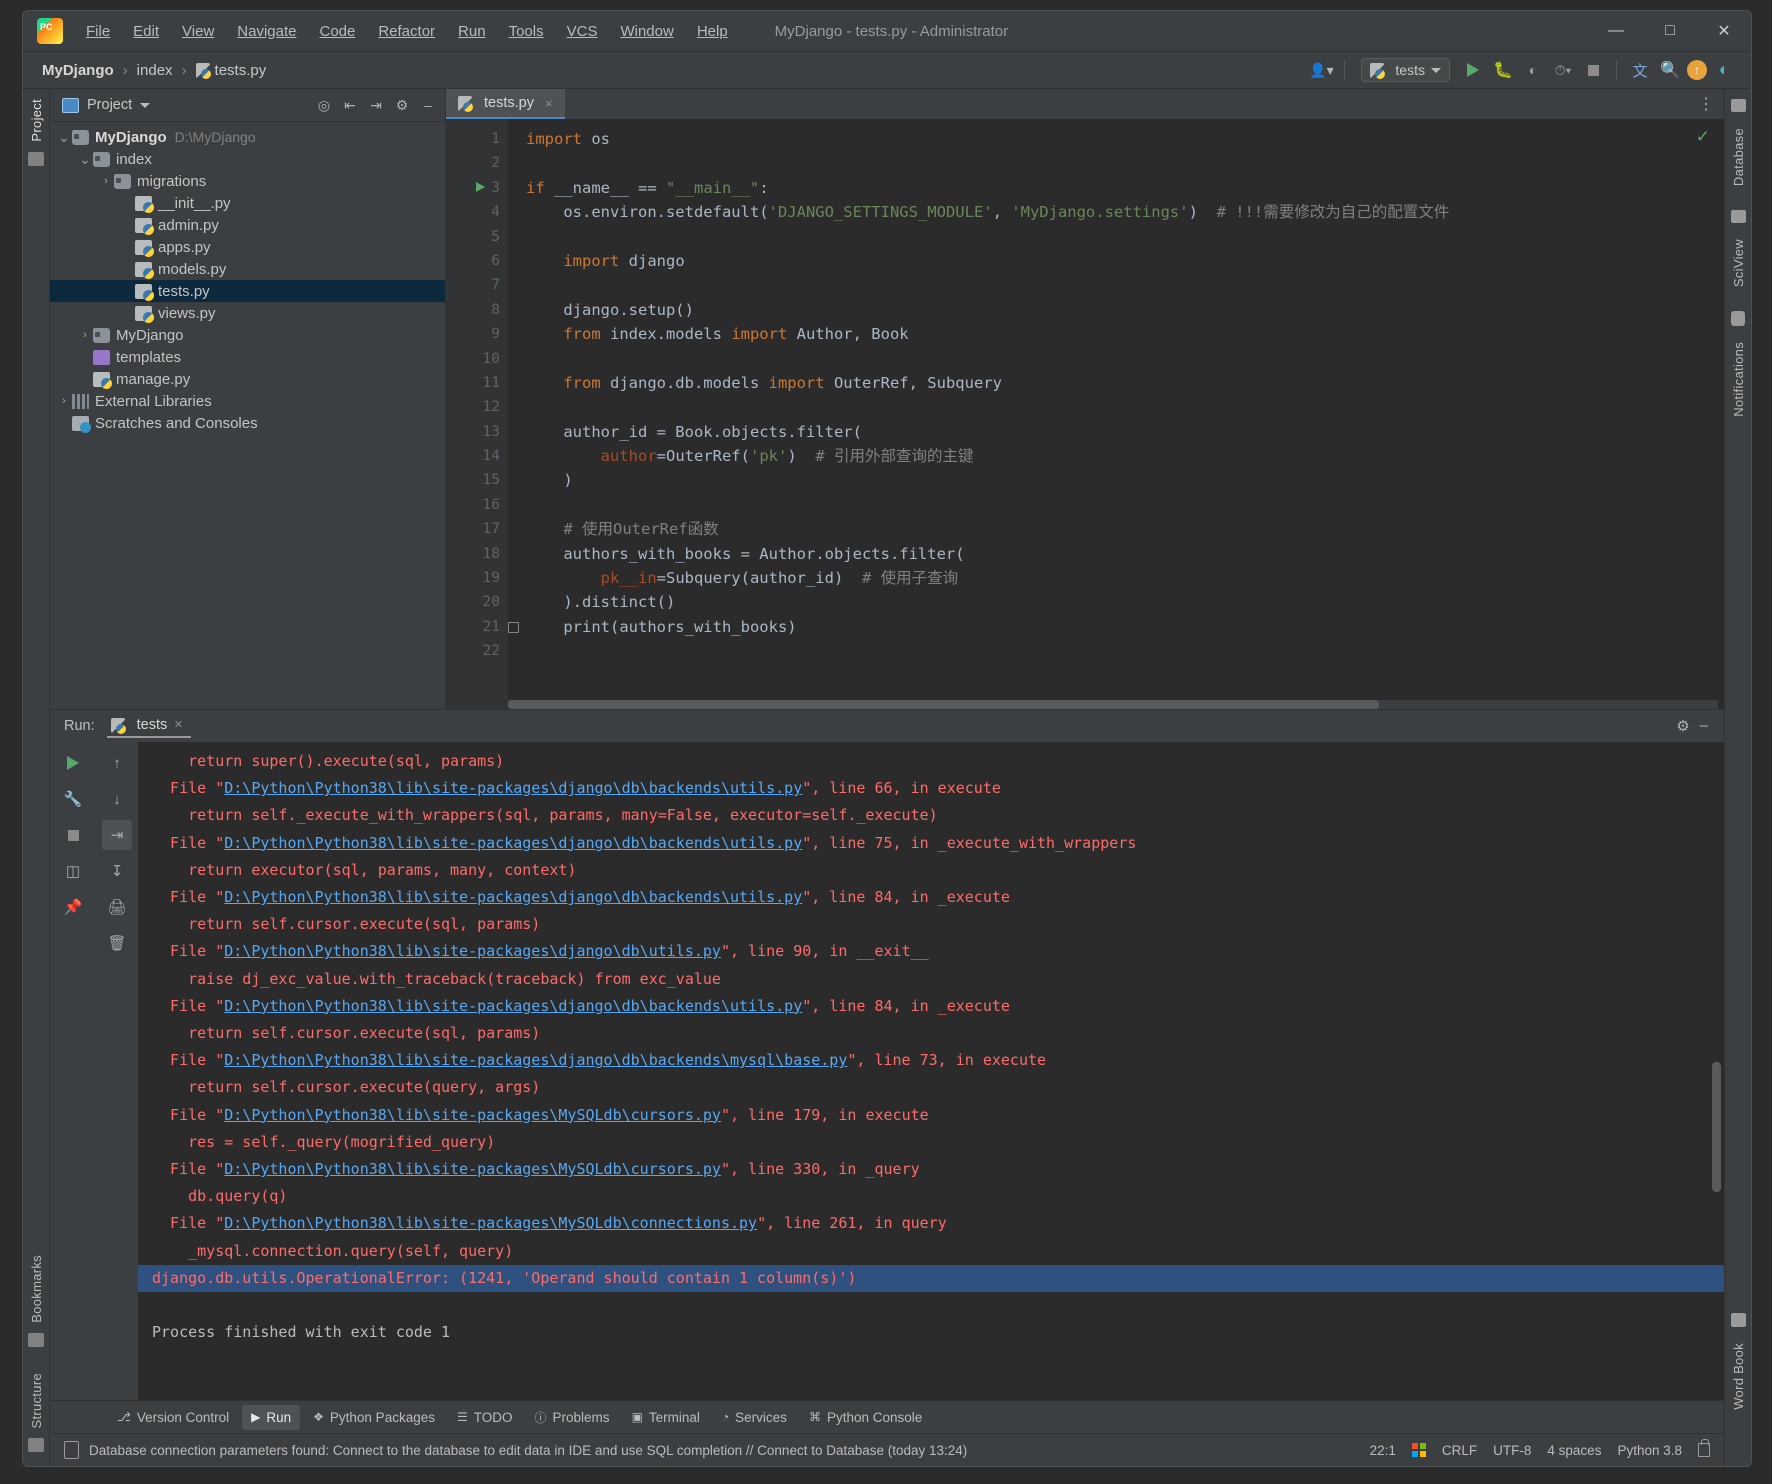  Describe the element at coordinates (36, 1400) in the screenshot. I see `strip-structure-button: Structure` at that location.